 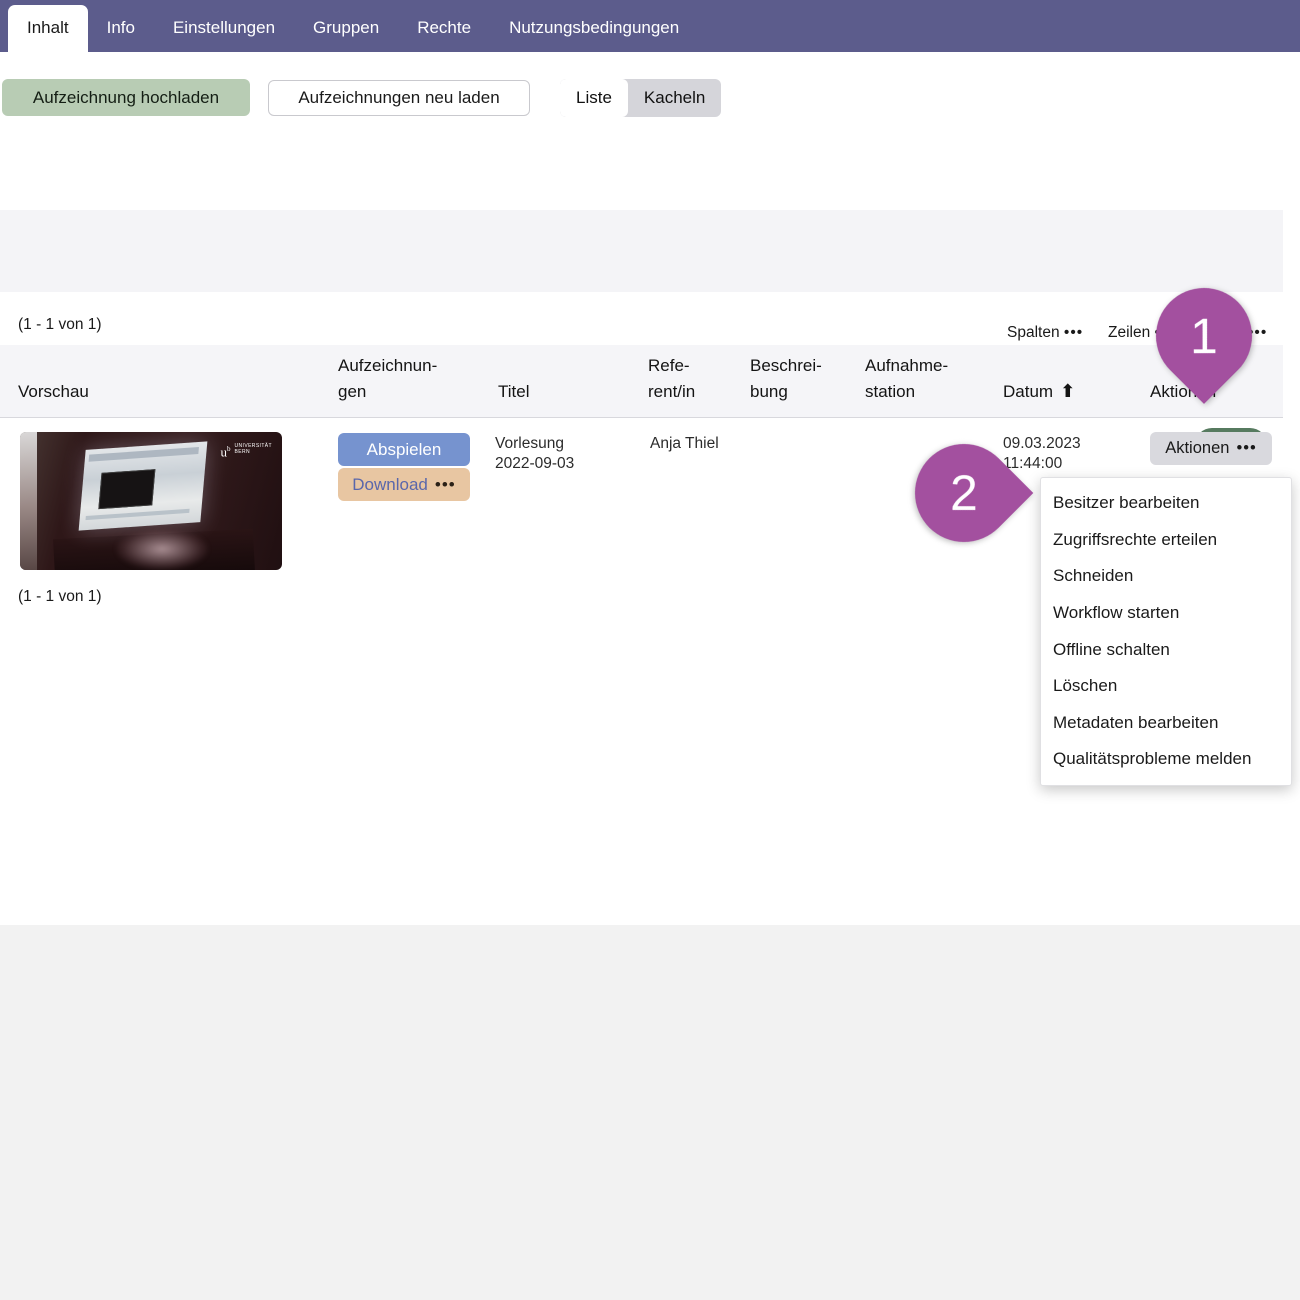 What do you see at coordinates (890, 391) in the screenshot?
I see `header-line: station` at bounding box center [890, 391].